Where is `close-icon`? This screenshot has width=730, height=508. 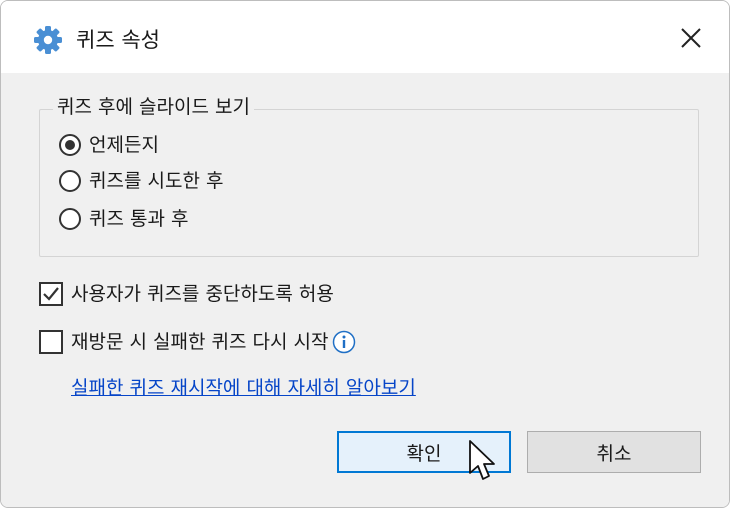 close-icon is located at coordinates (691, 39).